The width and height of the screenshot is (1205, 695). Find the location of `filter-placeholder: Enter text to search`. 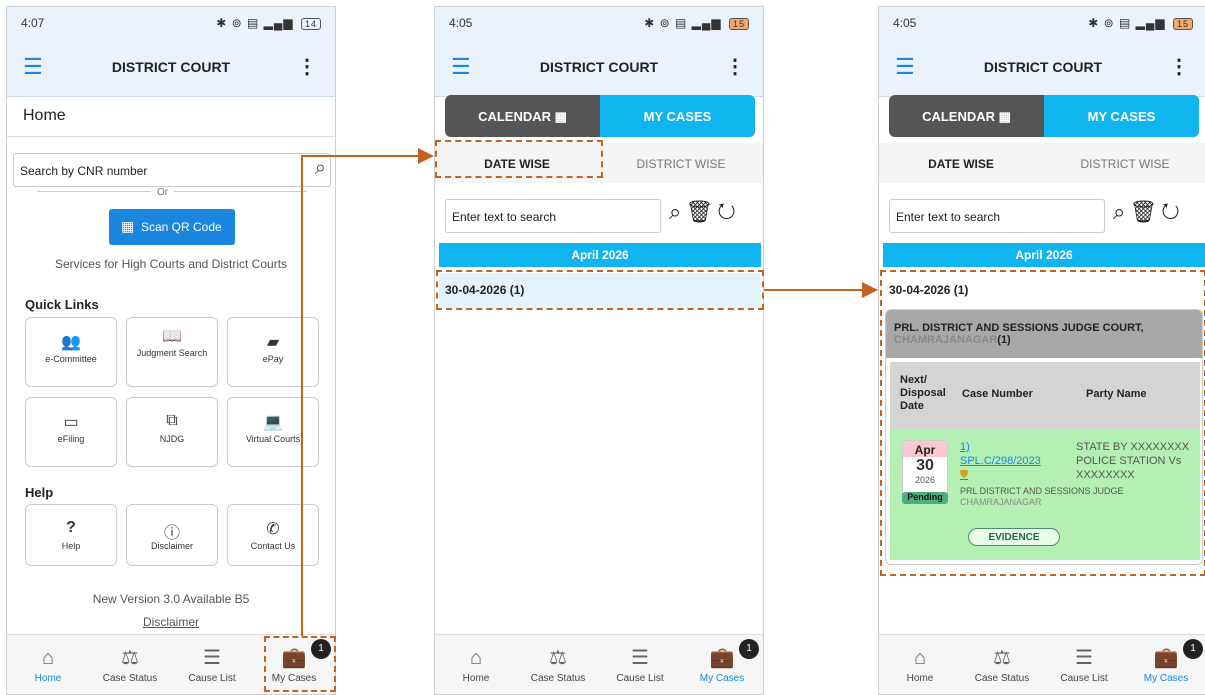

filter-placeholder: Enter text to search is located at coordinates (504, 217).